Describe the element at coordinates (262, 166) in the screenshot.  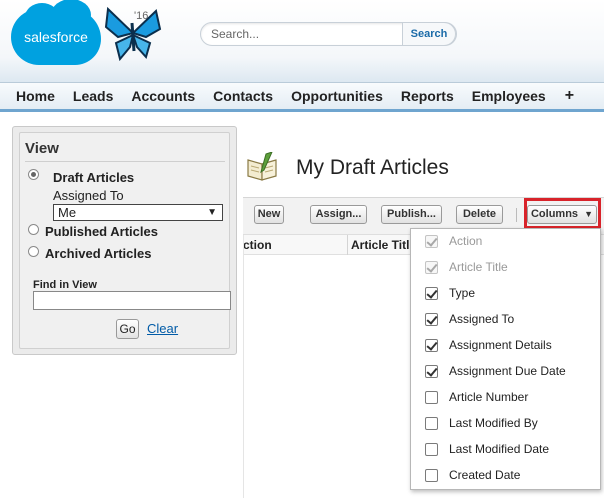
I see `knowledge-book-icon` at that location.